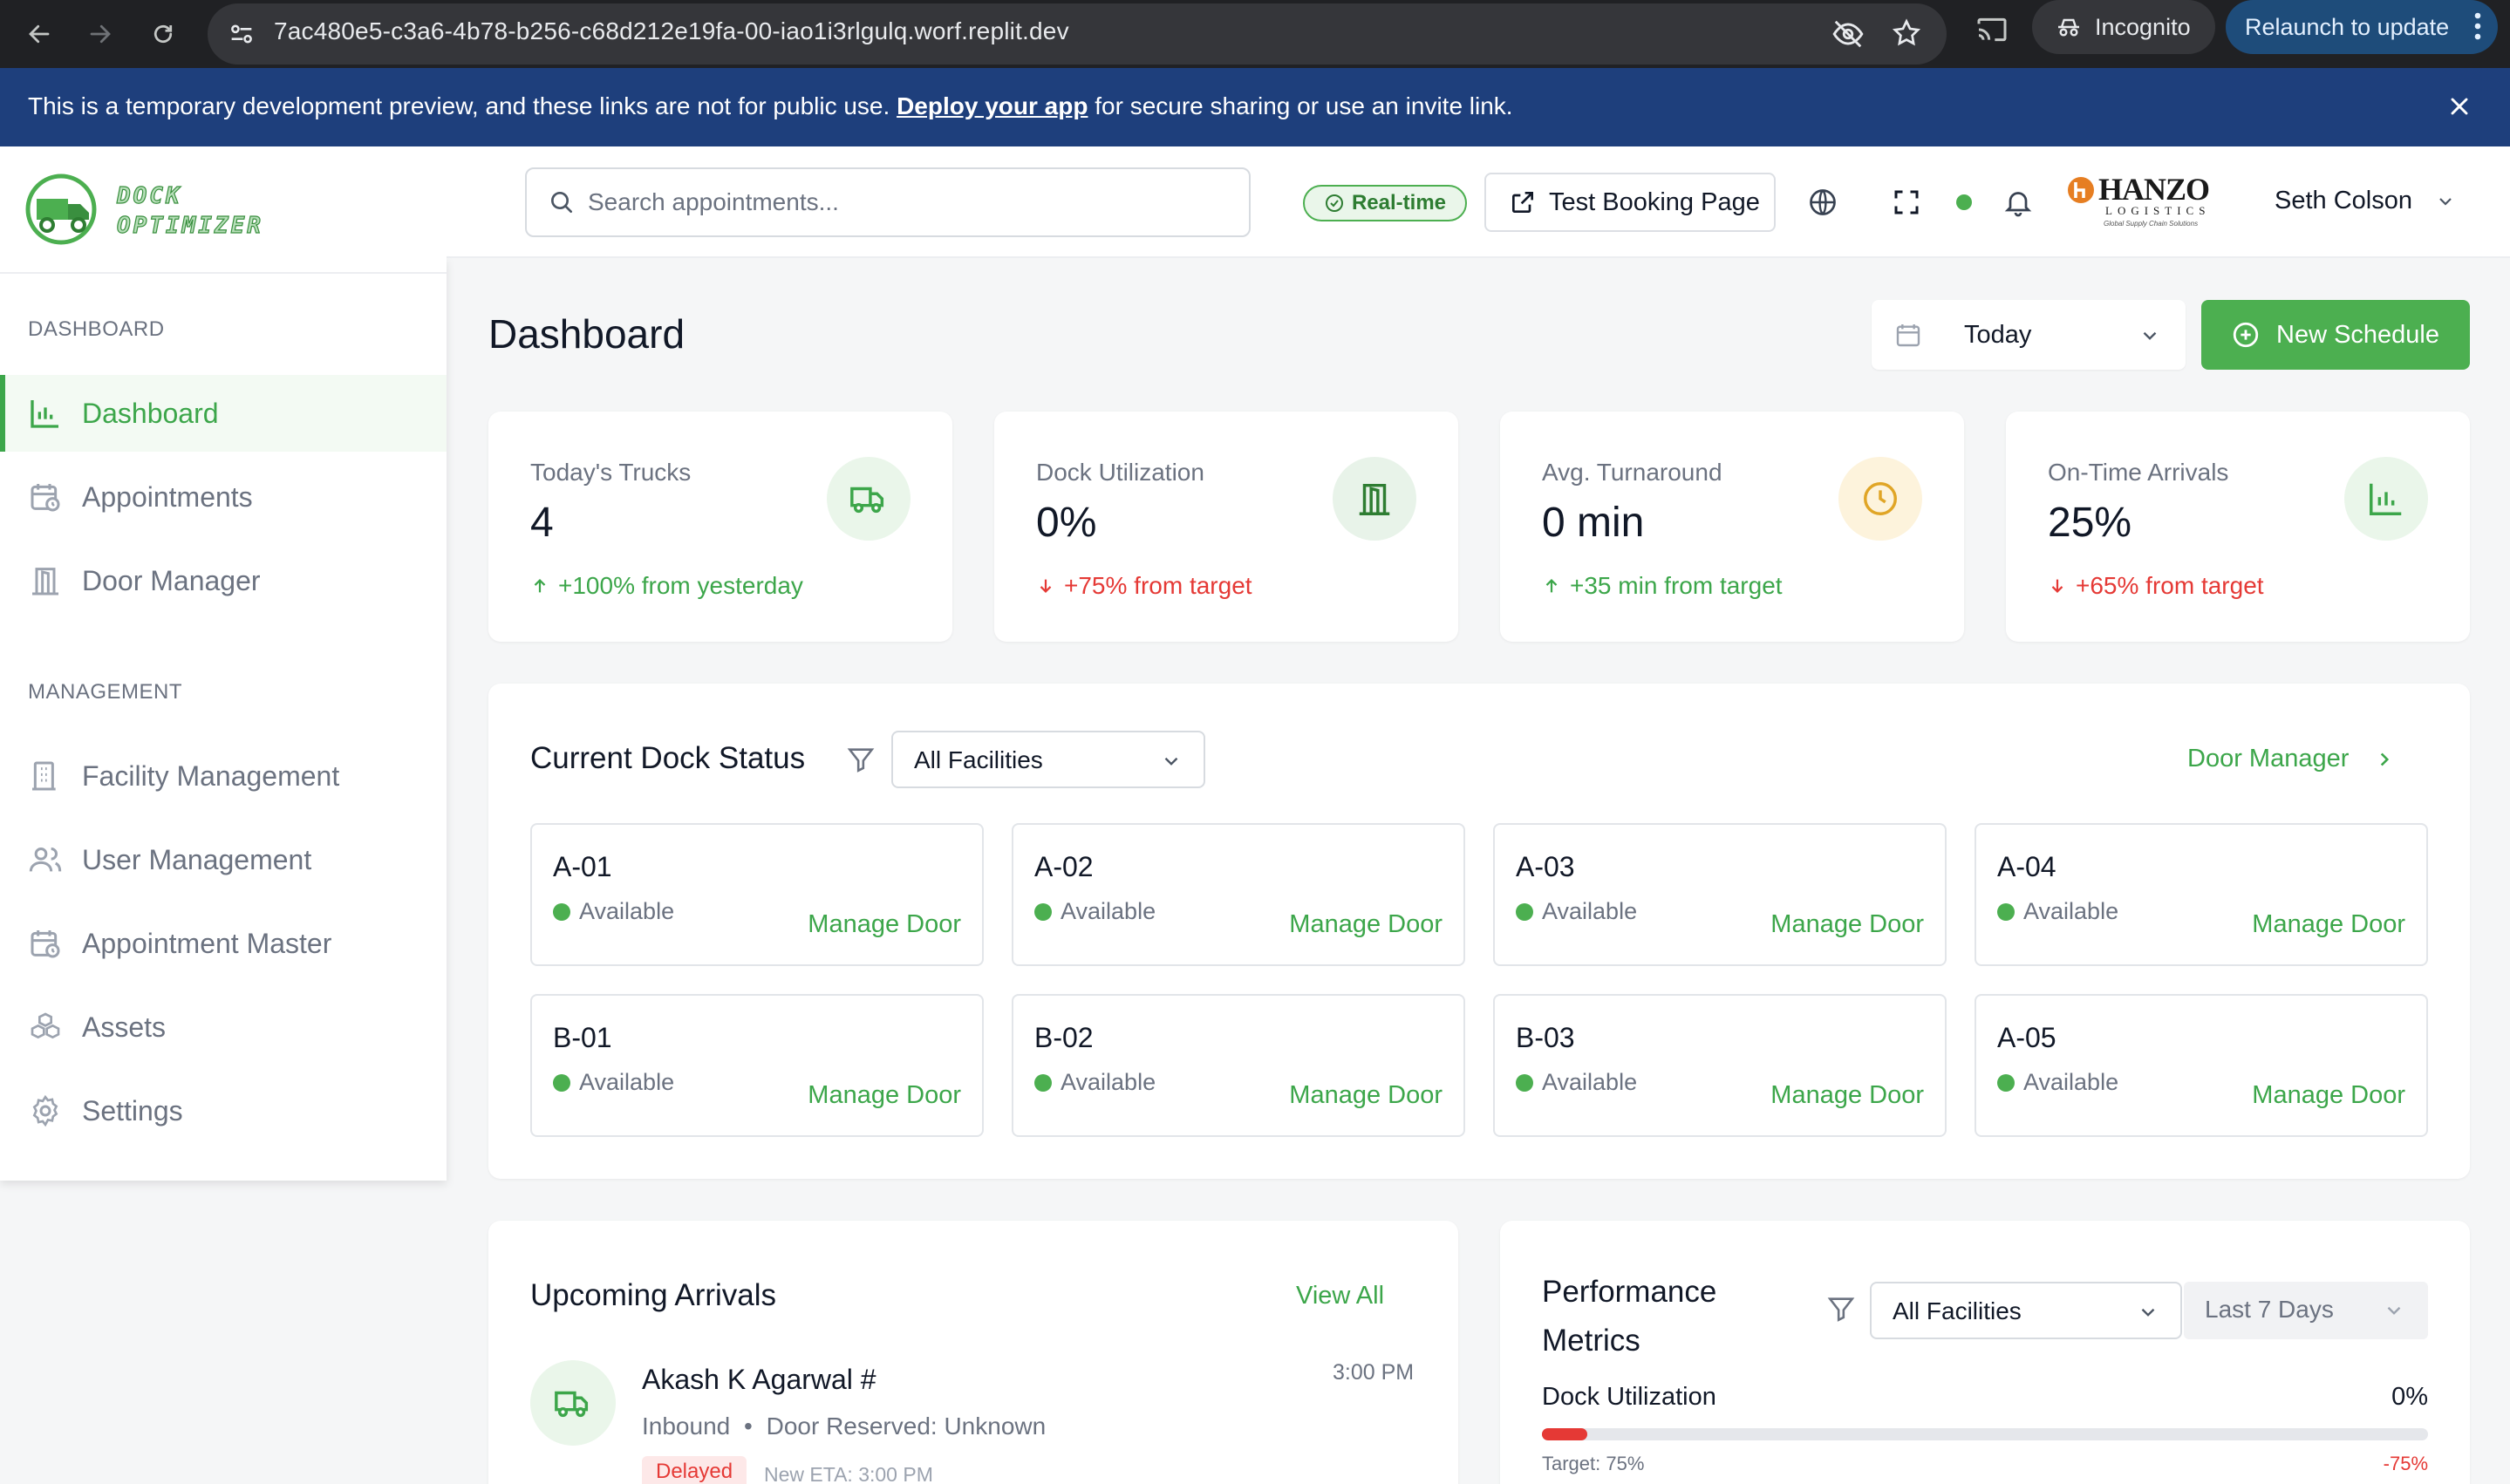 The image size is (2510, 1484). Describe the element at coordinates (2138, 472) in the screenshot. I see `stat-label: On-Time Arrivals` at that location.